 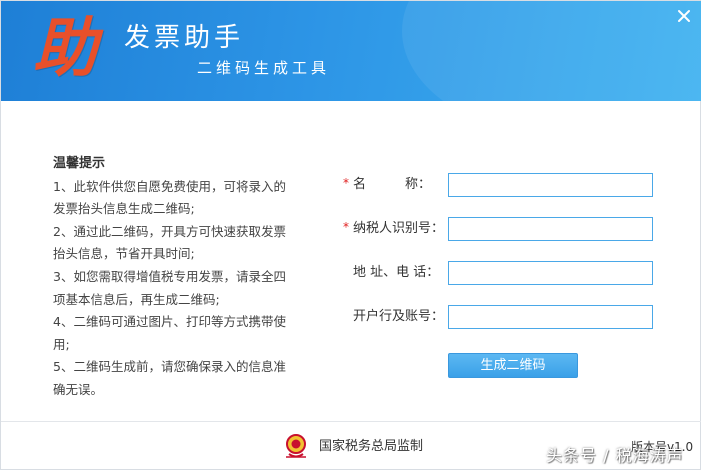 What do you see at coordinates (550, 317) in the screenshot?
I see `bank-account-input` at bounding box center [550, 317].